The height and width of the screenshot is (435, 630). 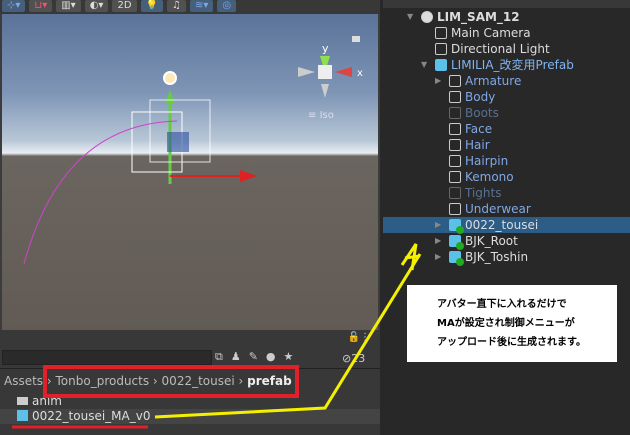 I want to click on folder-icon, so click(x=22, y=401).